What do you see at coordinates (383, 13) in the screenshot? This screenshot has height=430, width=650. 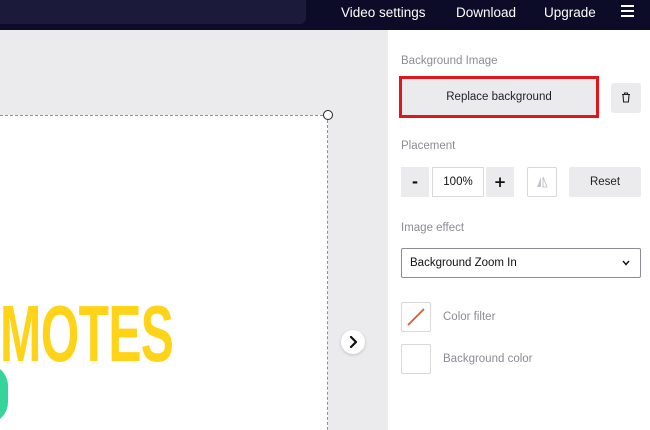 I see `video-settings-link: Video settings` at bounding box center [383, 13].